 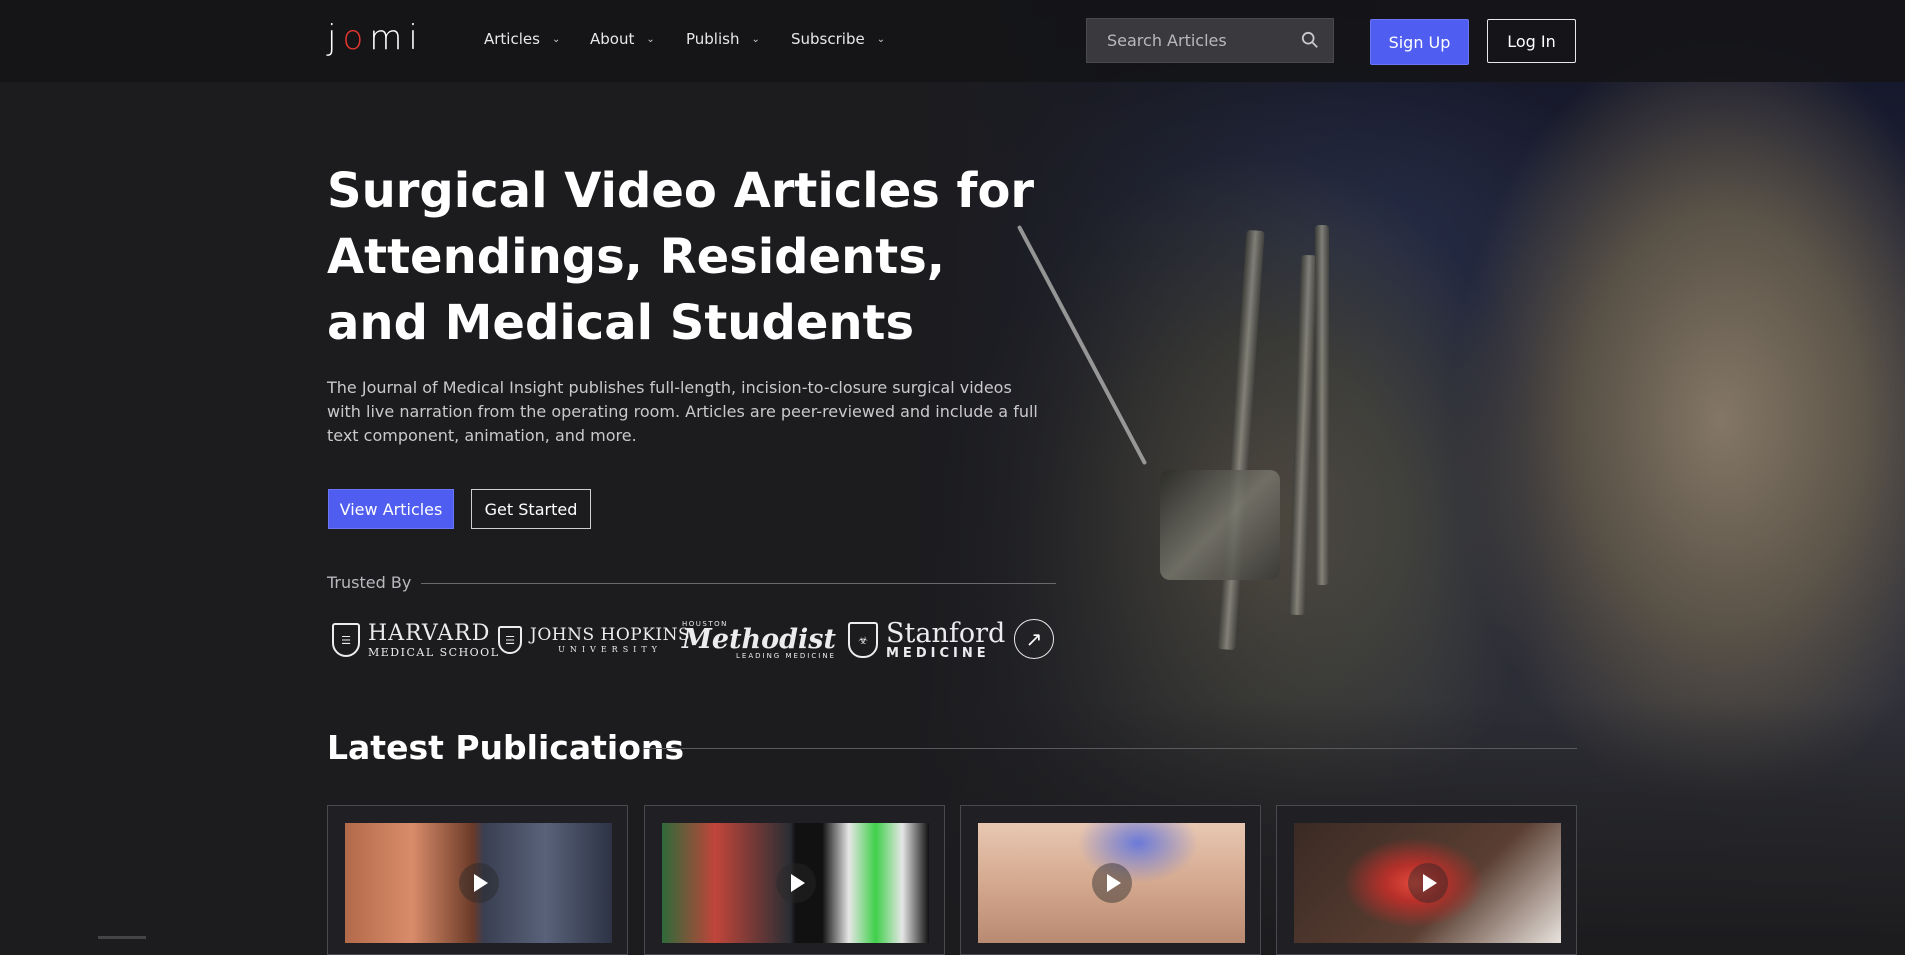 I want to click on harvard-logo: ☰ HARVARD MEDICAL SCHOOL, so click(x=416, y=640).